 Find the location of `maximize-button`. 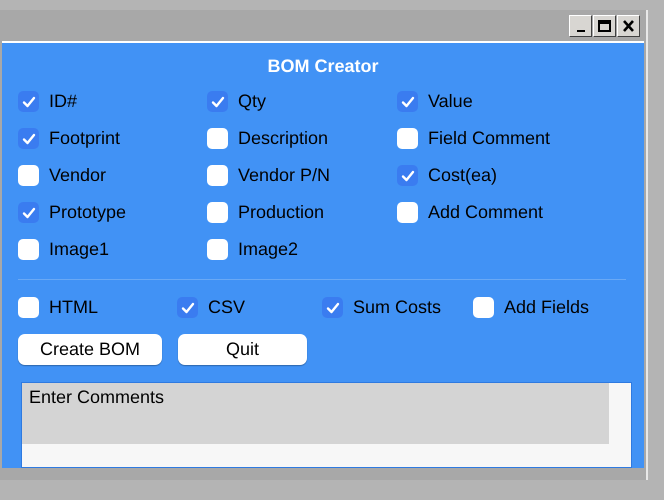

maximize-button is located at coordinates (604, 25).